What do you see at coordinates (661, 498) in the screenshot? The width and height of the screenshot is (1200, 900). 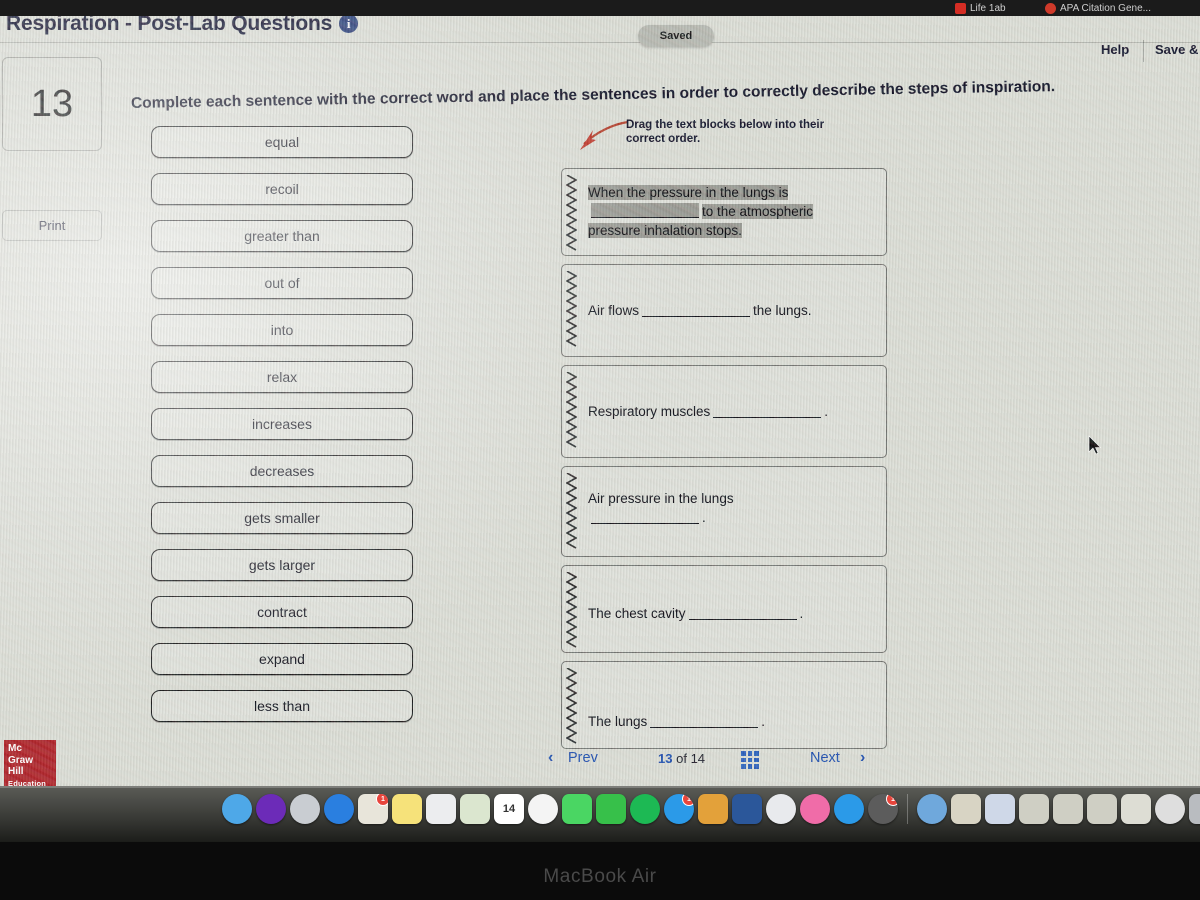 I see `sentence-part-1: Air pressure in the lungs` at bounding box center [661, 498].